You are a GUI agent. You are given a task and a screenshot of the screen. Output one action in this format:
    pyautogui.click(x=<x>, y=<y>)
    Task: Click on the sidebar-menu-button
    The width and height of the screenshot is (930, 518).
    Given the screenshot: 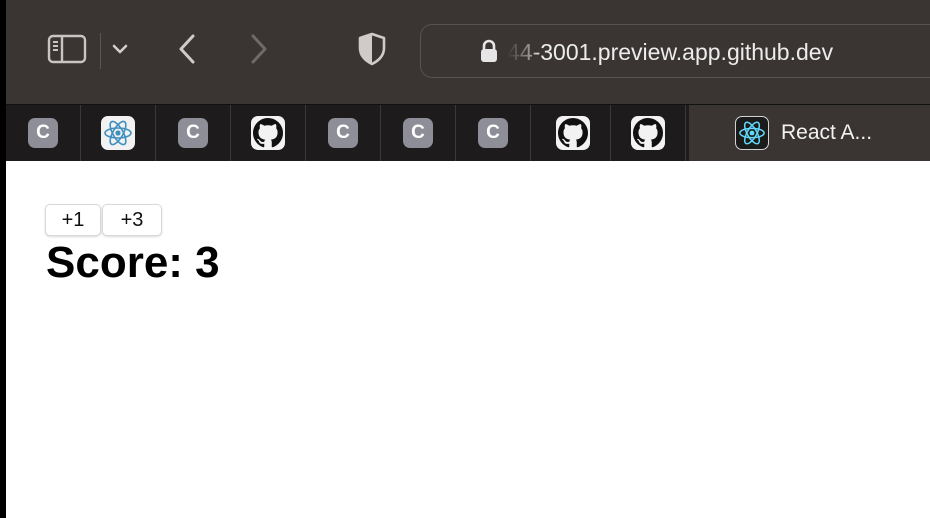 What is the action you would take?
    pyautogui.click(x=120, y=51)
    